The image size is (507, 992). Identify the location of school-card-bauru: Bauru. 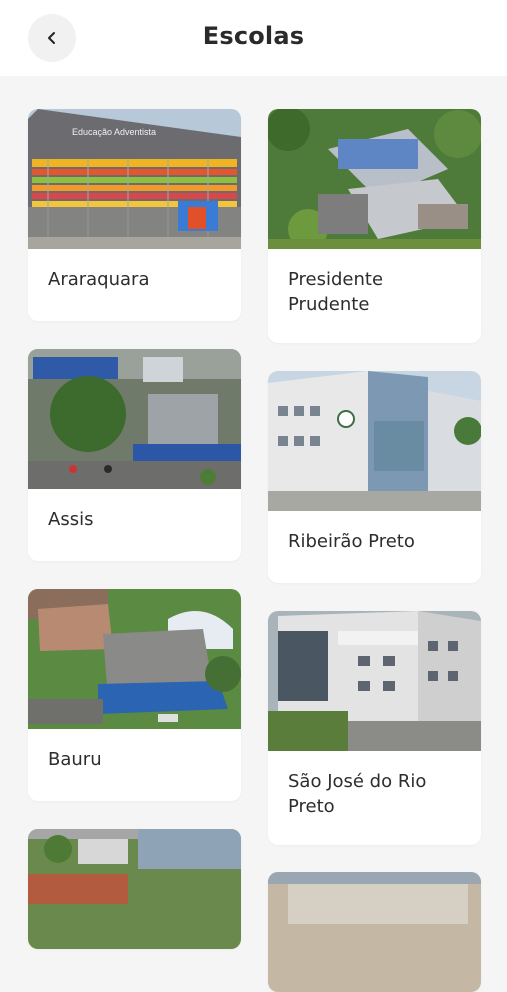
(134, 695).